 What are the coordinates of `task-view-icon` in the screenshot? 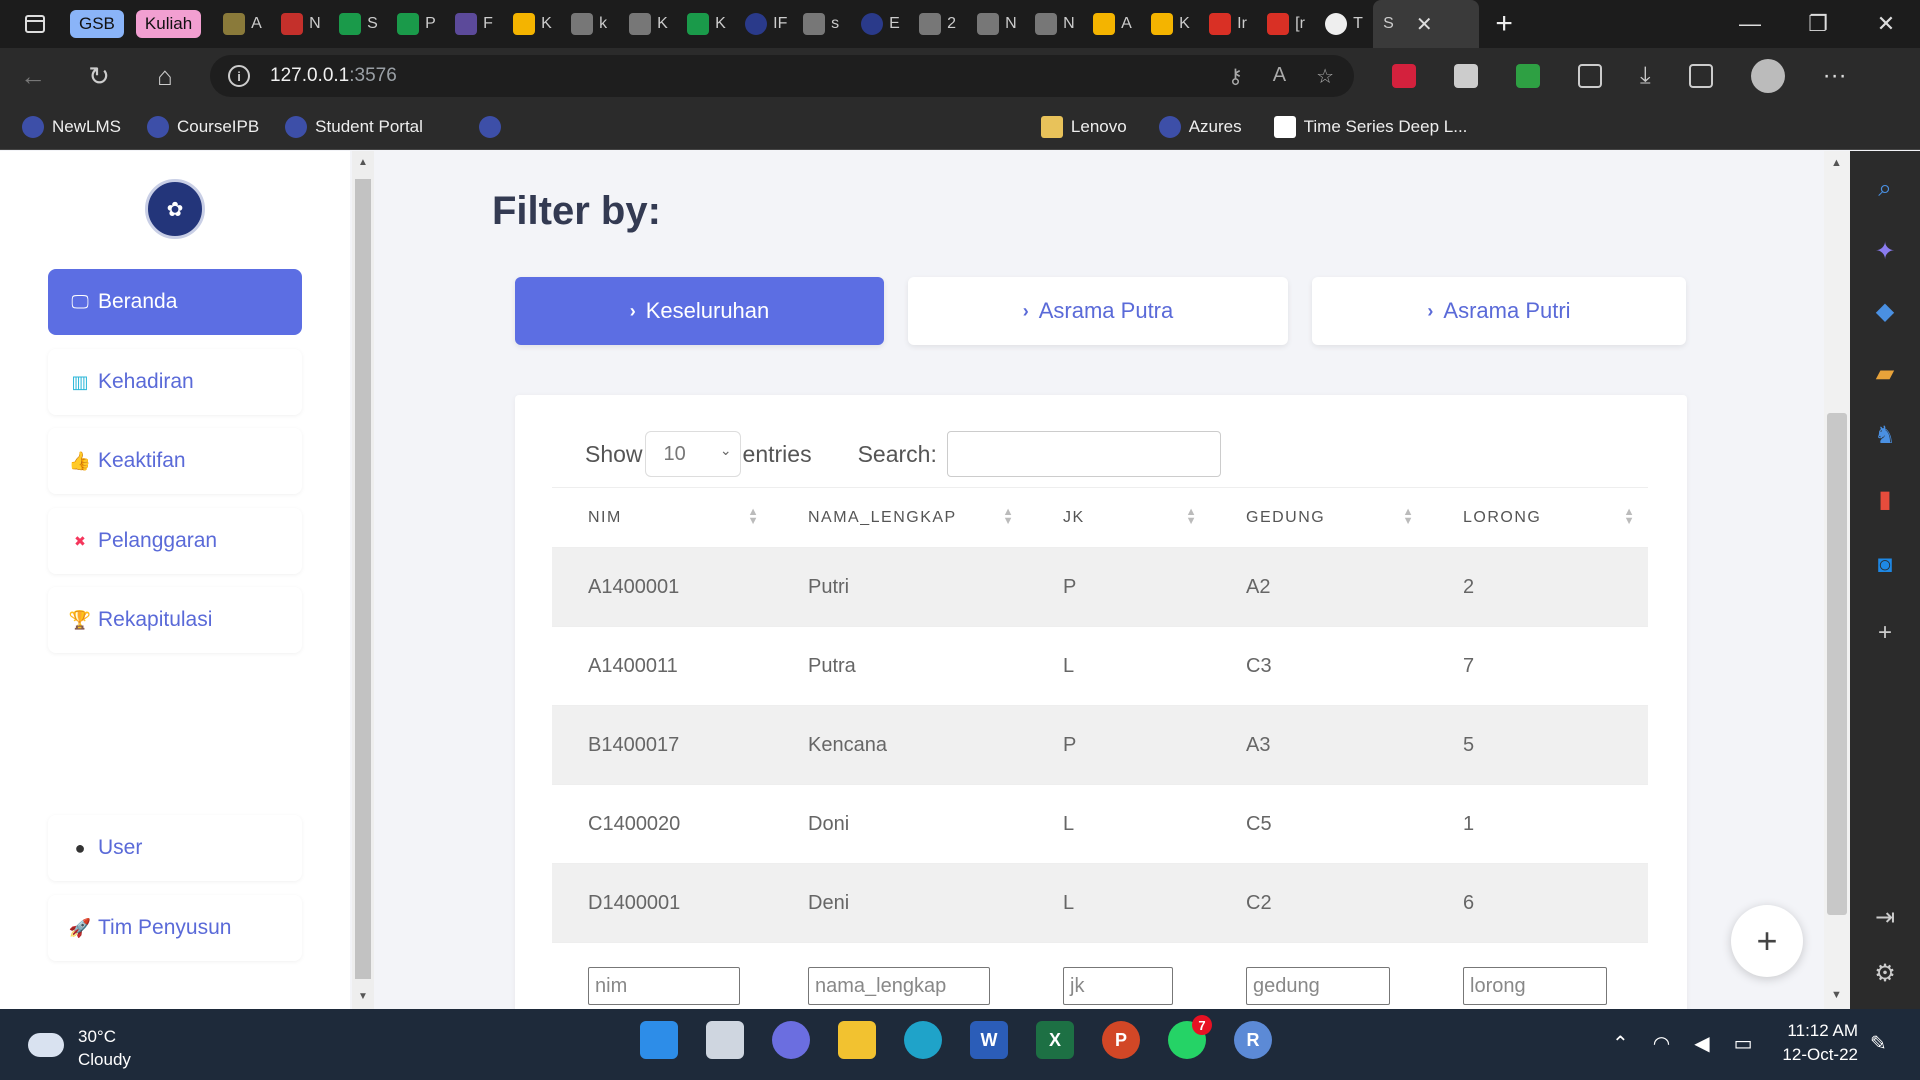 It's located at (725, 1040).